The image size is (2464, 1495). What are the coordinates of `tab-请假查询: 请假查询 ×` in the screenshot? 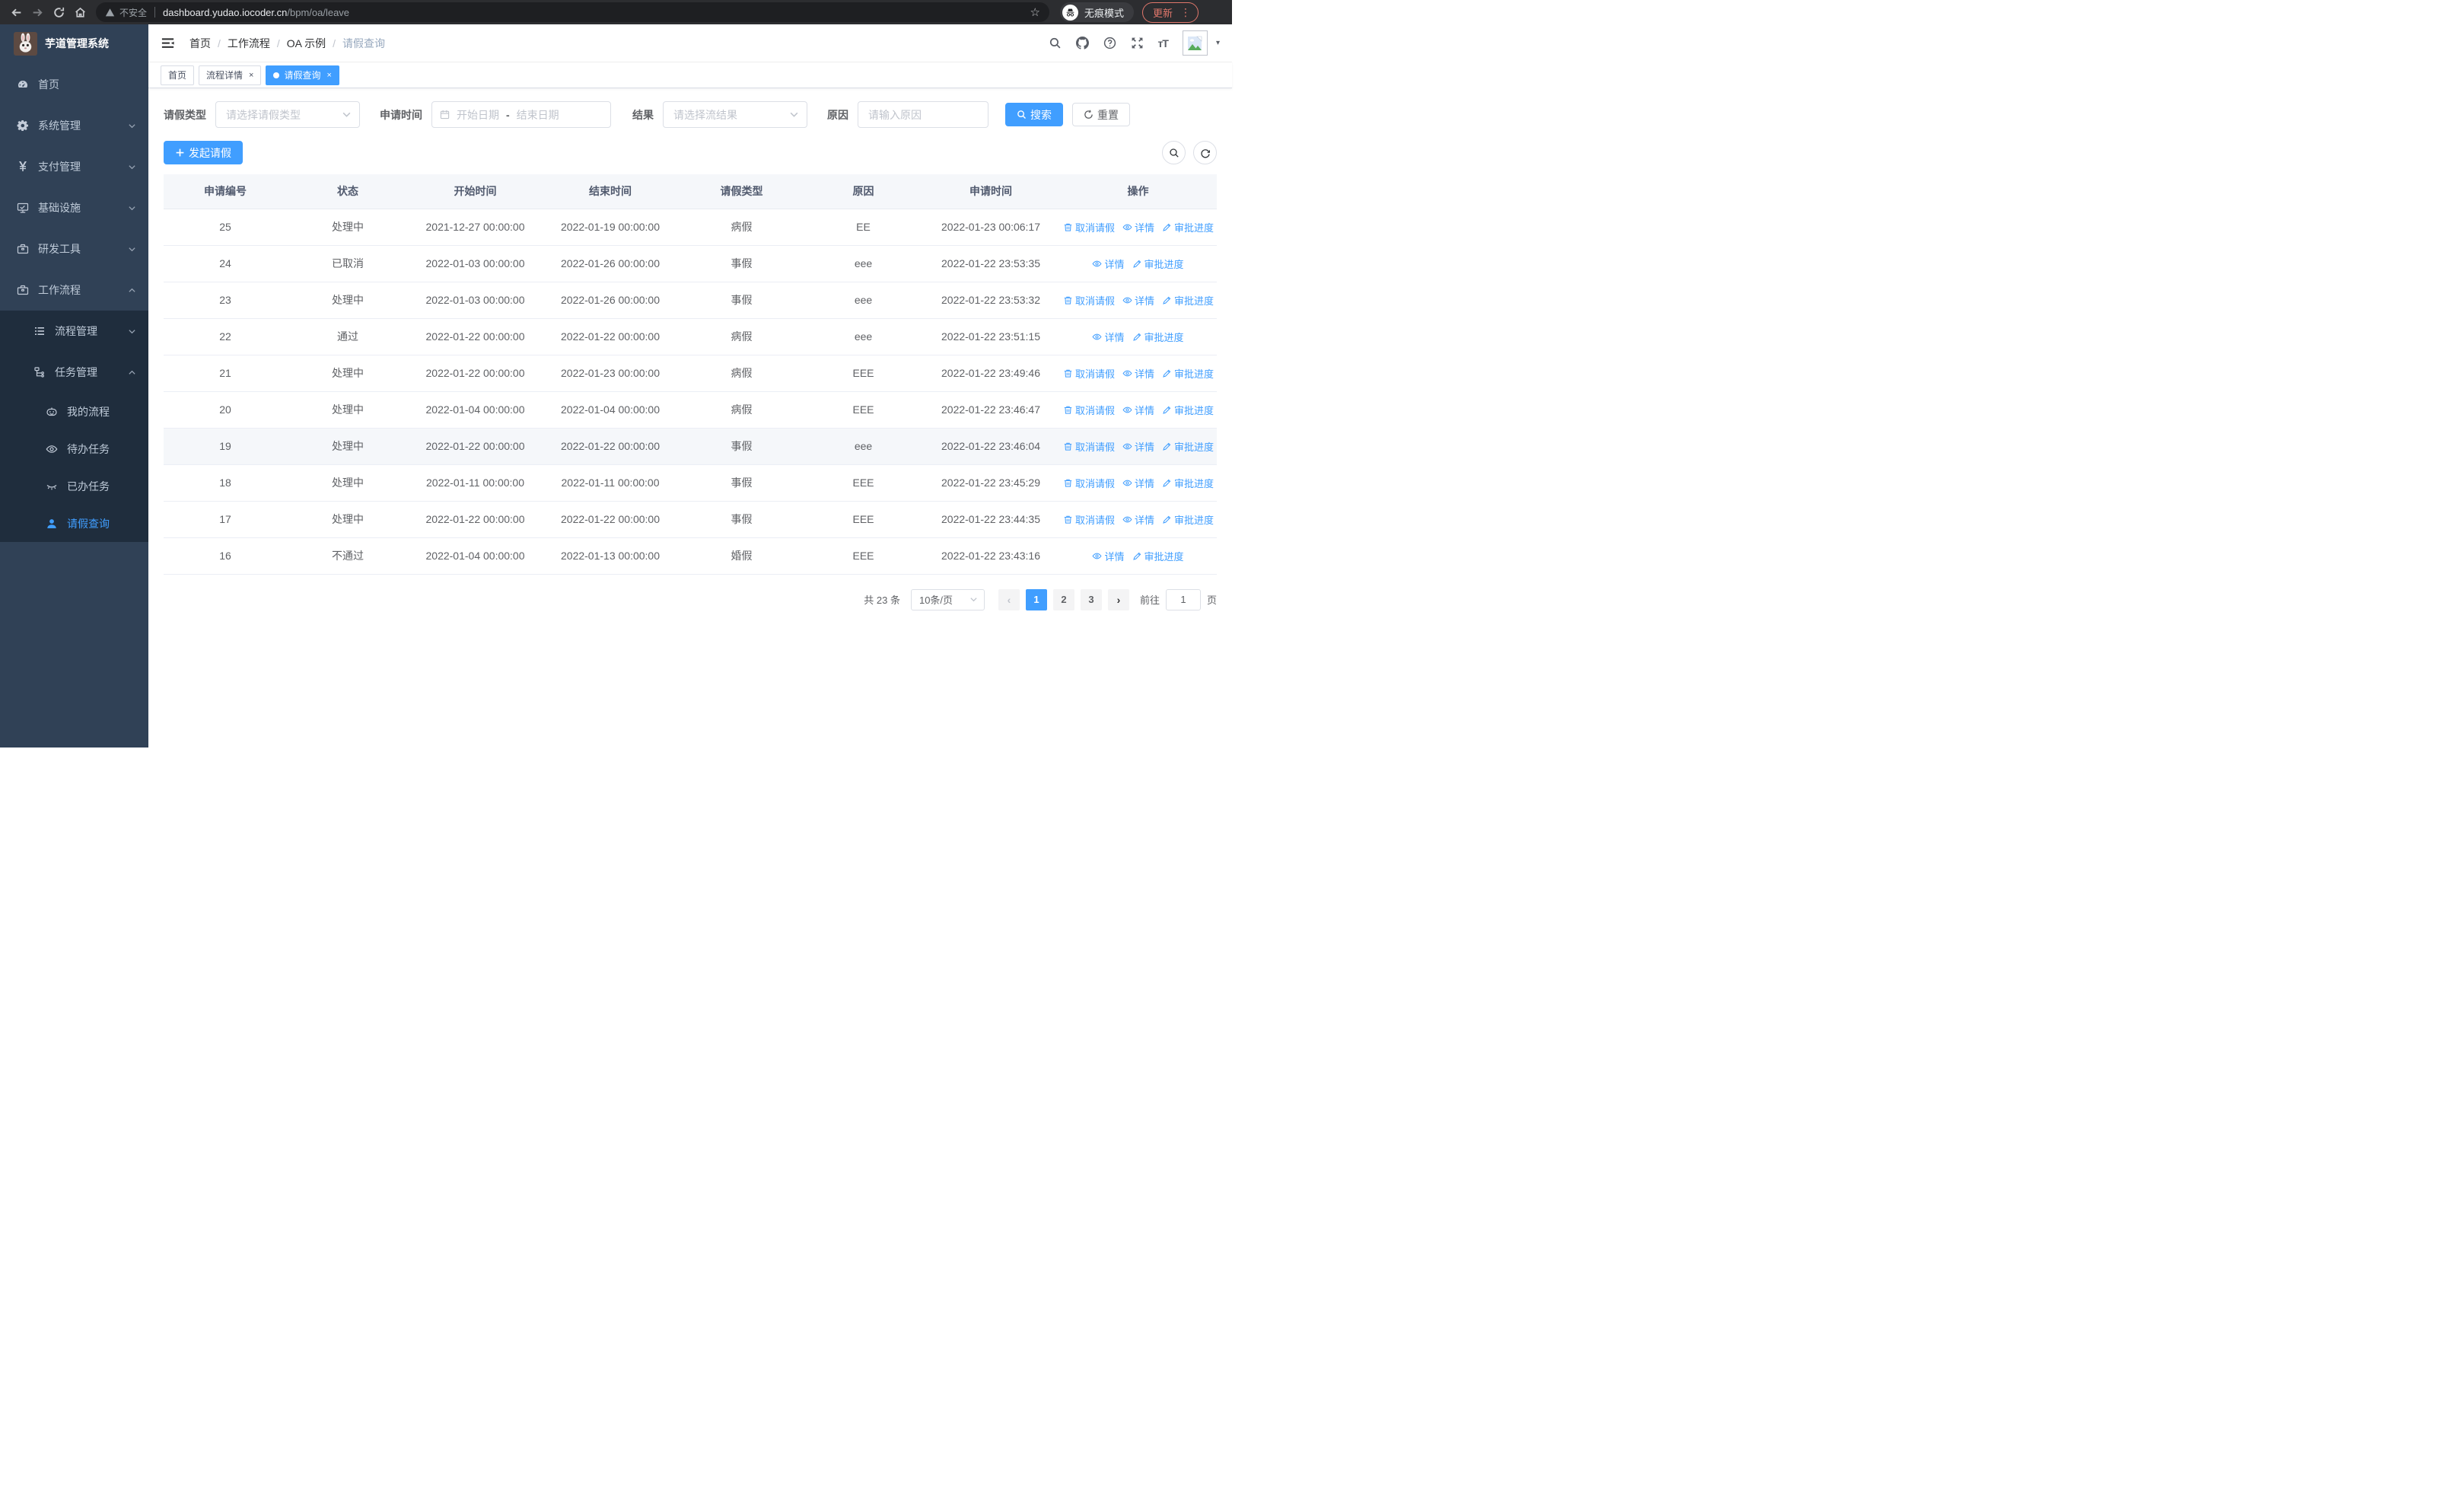 It's located at (302, 75).